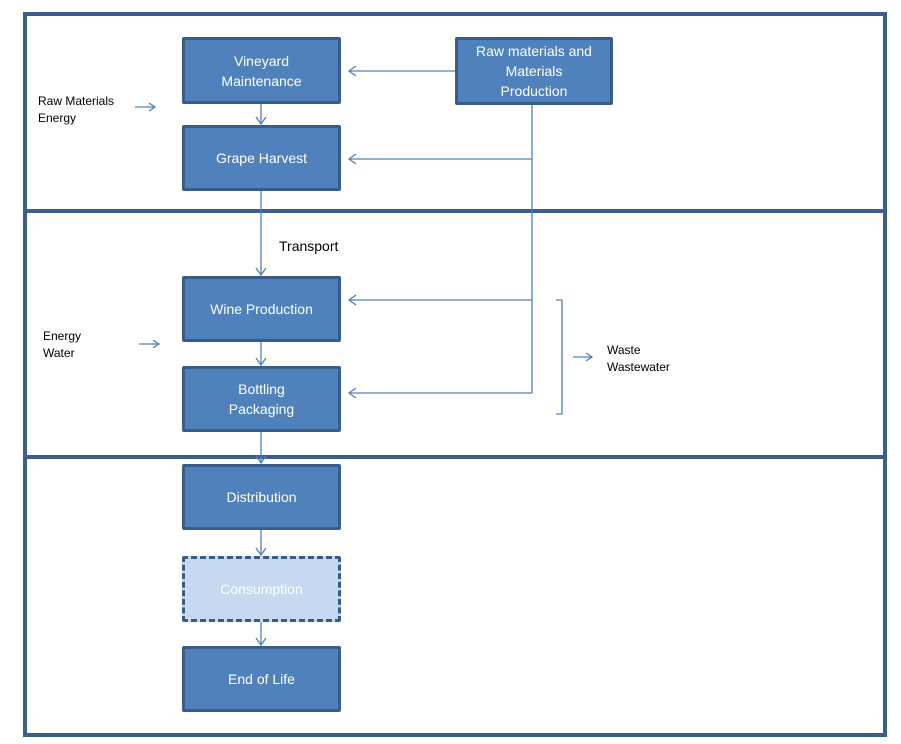 This screenshot has height=744, width=901. I want to click on box-raw-materials-production: Raw materials and Materials Production, so click(534, 71).